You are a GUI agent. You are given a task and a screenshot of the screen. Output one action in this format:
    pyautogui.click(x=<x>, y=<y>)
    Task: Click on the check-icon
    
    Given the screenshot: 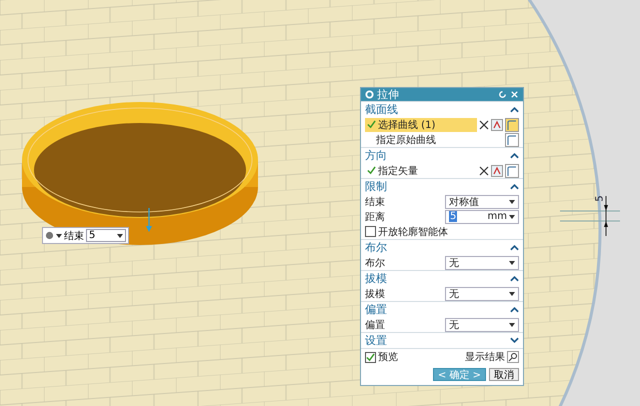 What is the action you would take?
    pyautogui.click(x=370, y=357)
    